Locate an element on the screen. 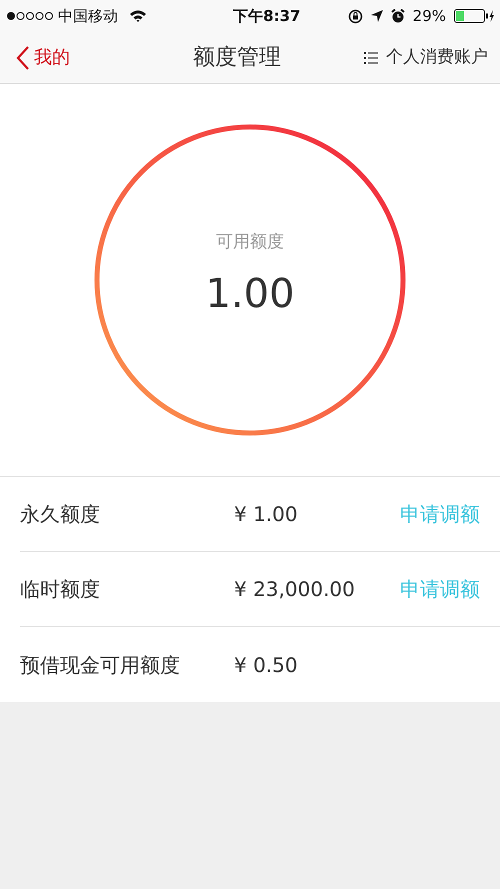 Image resolution: width=500 pixels, height=889 pixels. location-icon is located at coordinates (376, 16).